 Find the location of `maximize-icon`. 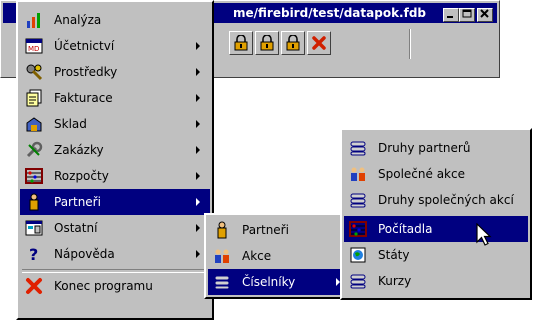

maximize-icon is located at coordinates (467, 13).